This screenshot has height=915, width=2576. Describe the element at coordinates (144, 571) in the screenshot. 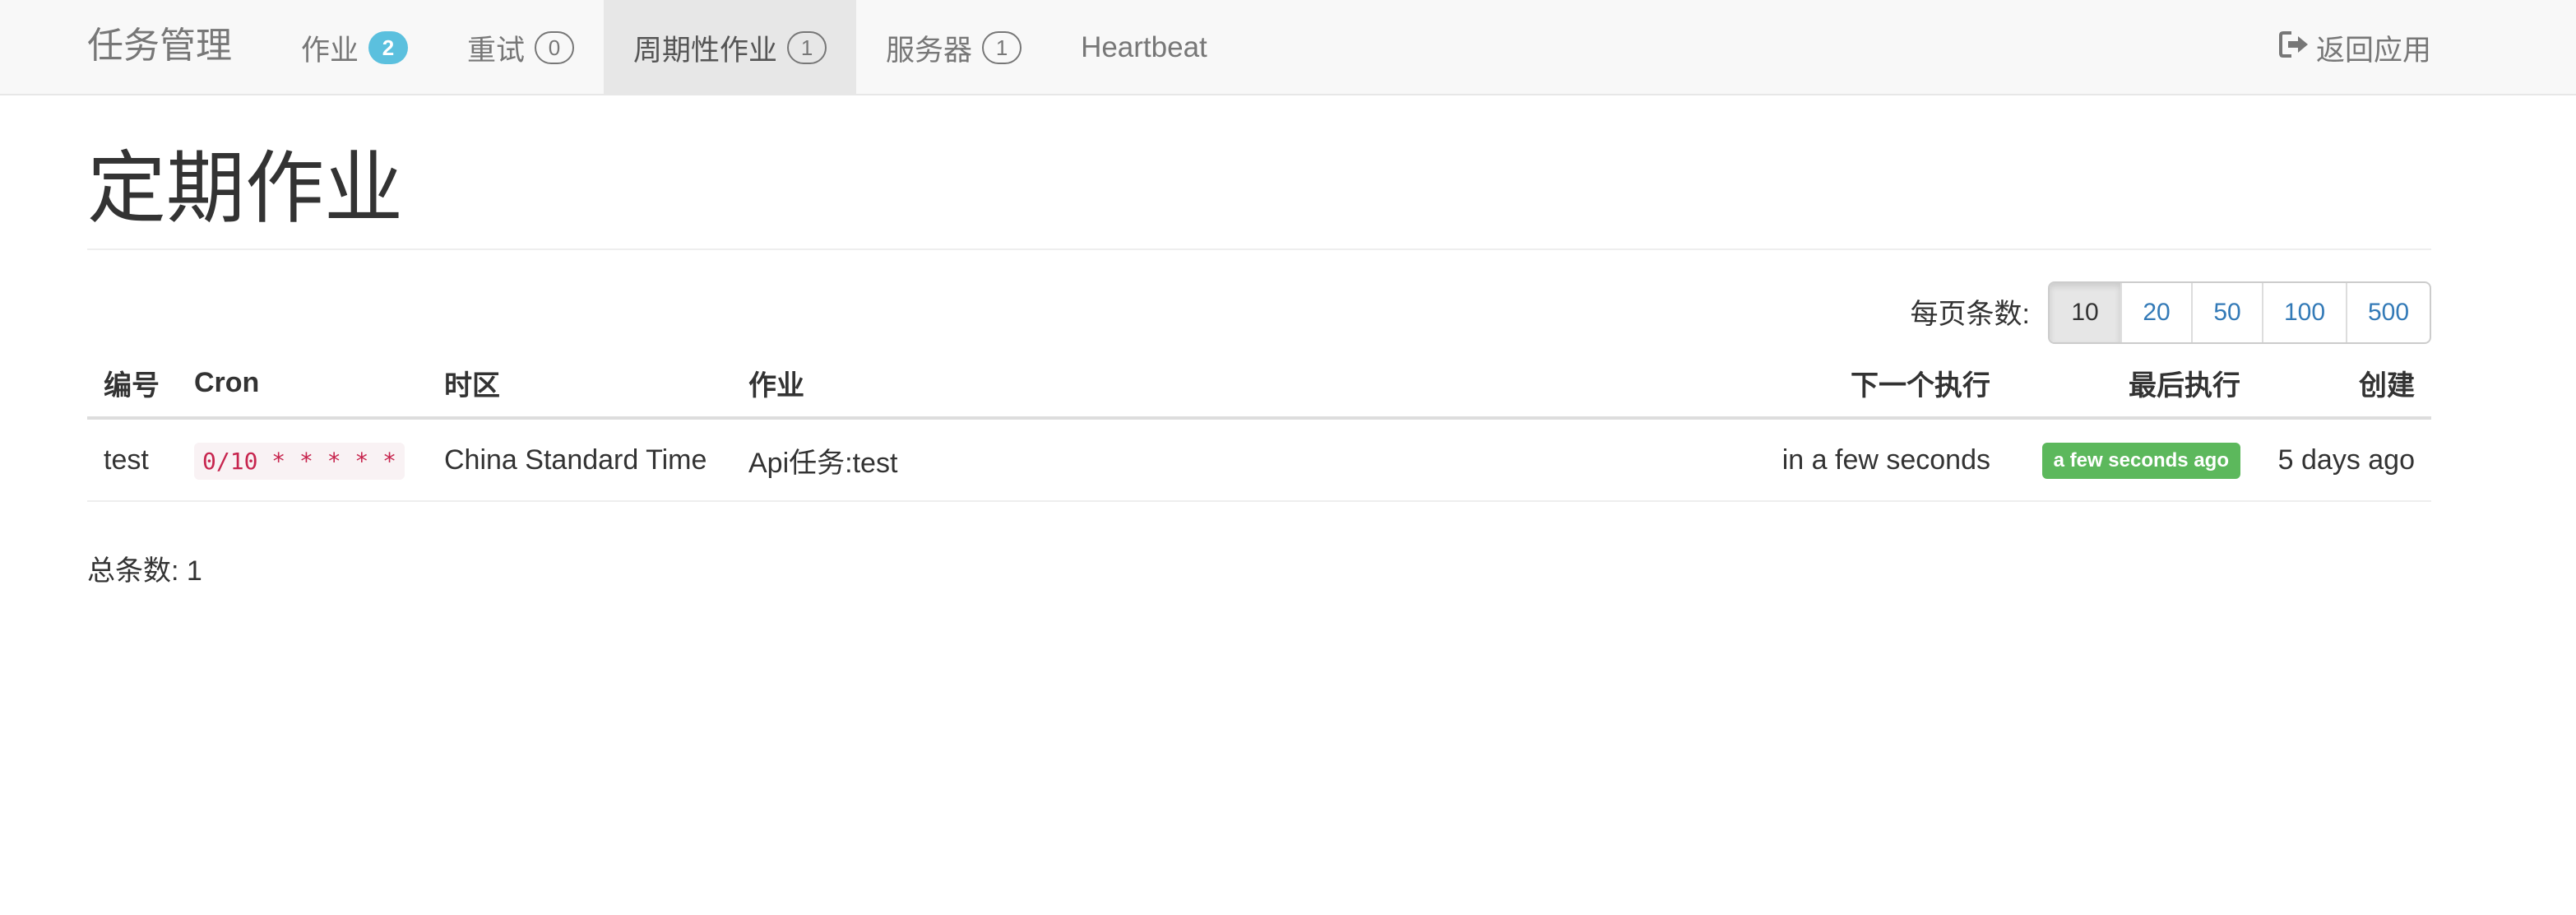

I see `total-count: 总条数: 1` at that location.